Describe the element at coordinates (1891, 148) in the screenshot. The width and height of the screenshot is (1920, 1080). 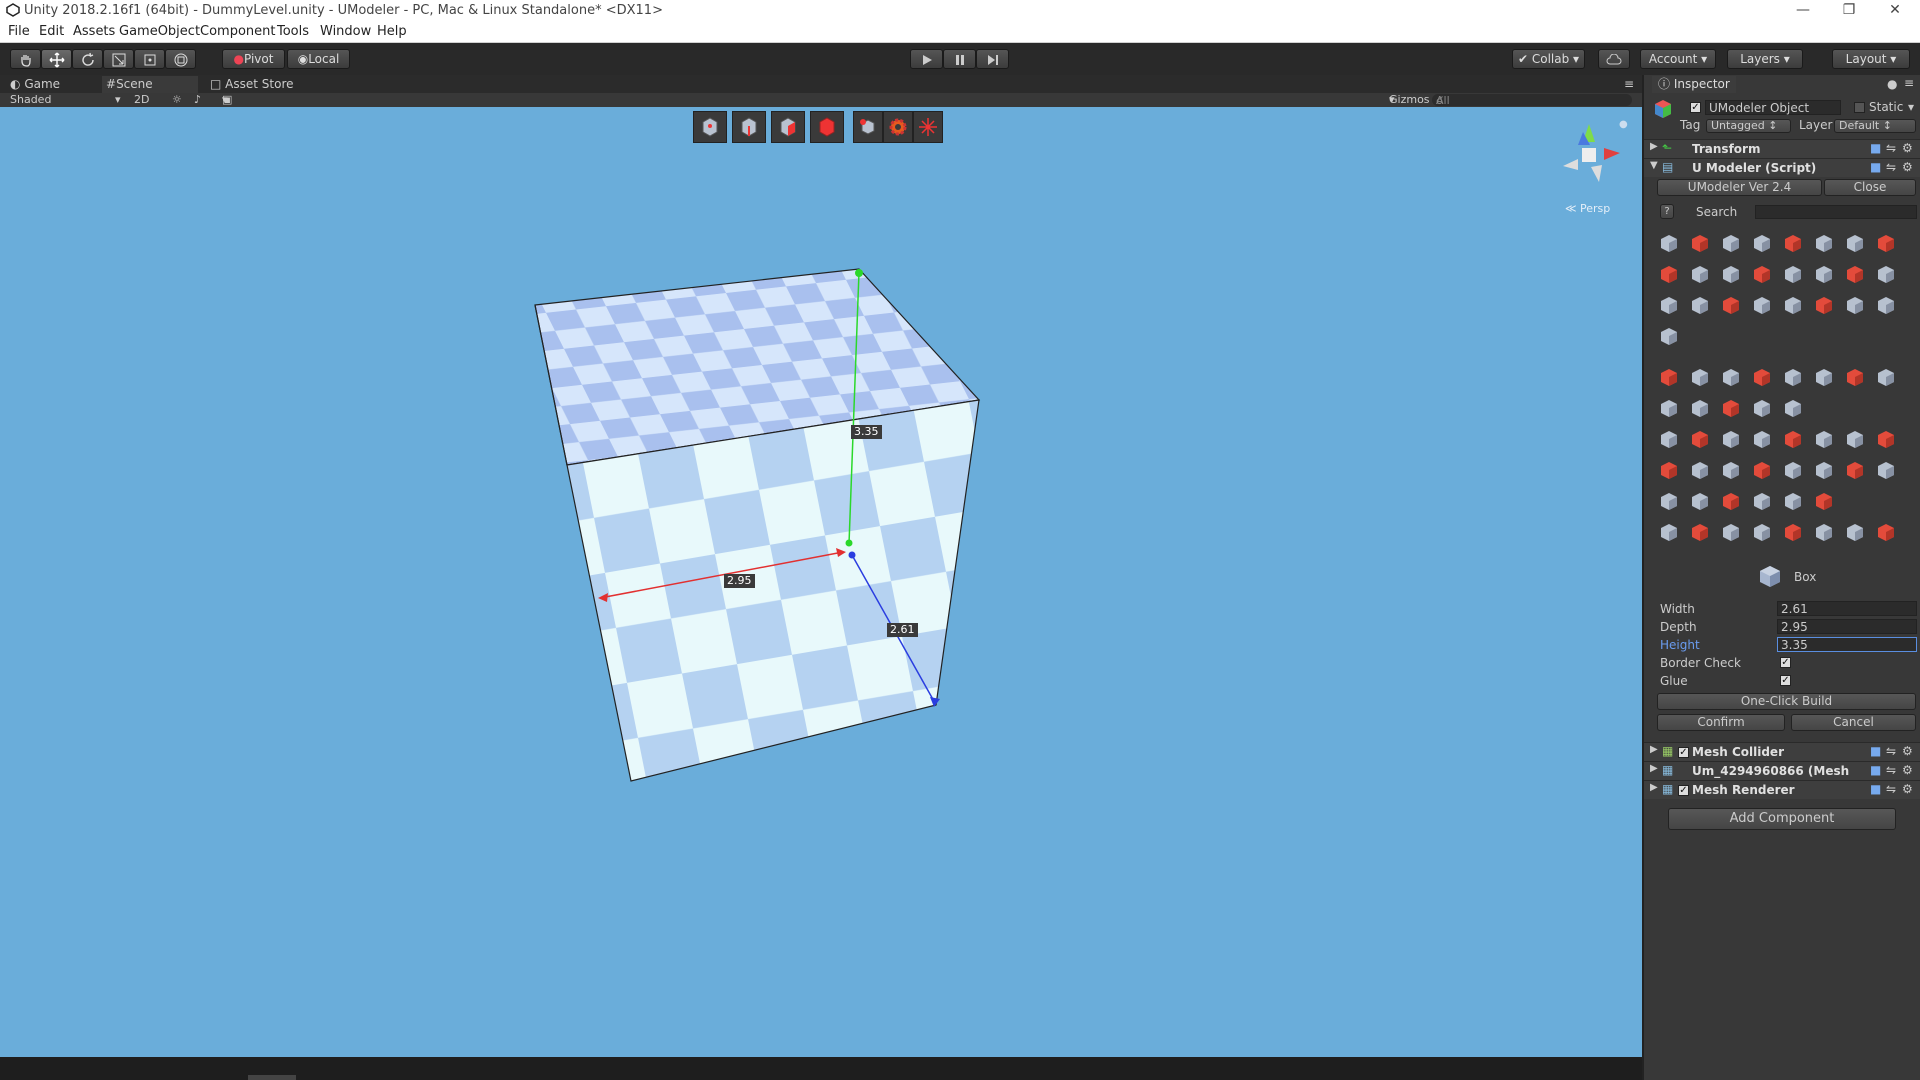
I see `preset-icon: ⇋` at that location.